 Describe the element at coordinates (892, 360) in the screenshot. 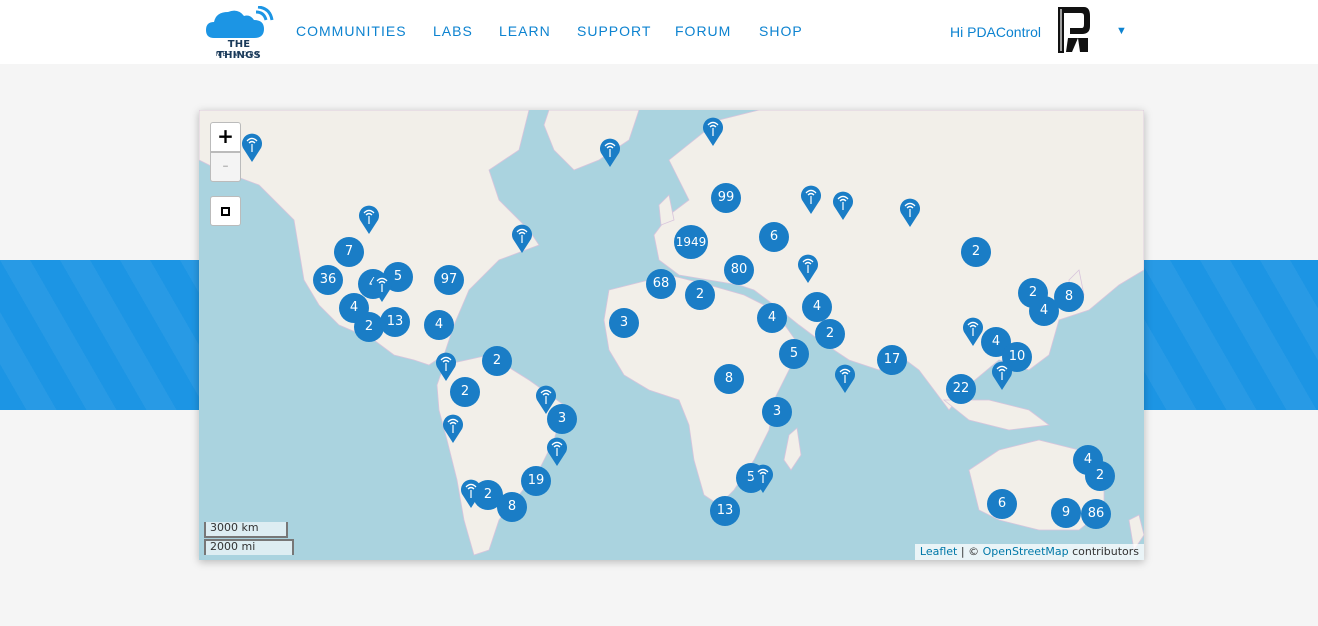

I see `gateway-cluster: 17` at that location.